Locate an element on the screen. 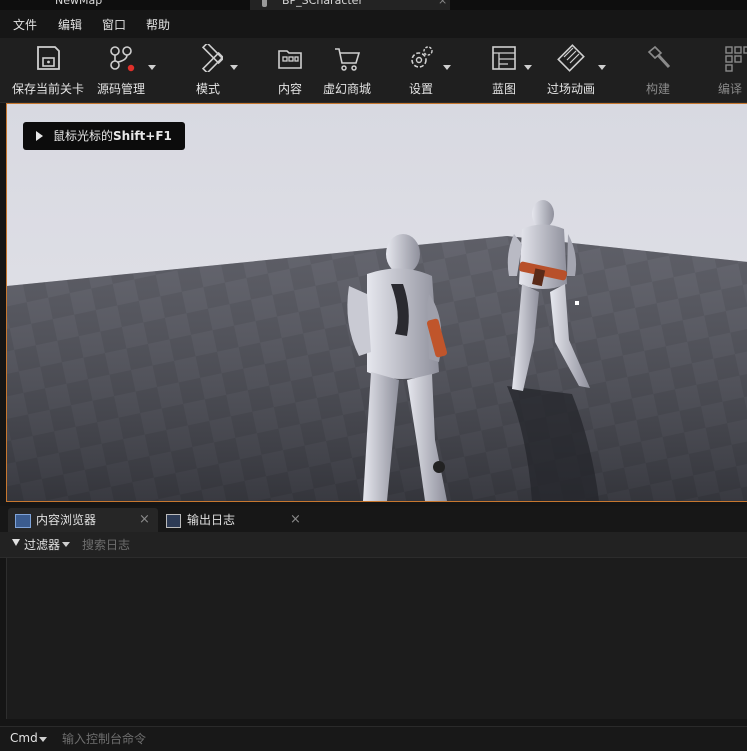 The height and width of the screenshot is (751, 747). document-tab-strip: NewMap BP_SCharacter × is located at coordinates (373, 5).